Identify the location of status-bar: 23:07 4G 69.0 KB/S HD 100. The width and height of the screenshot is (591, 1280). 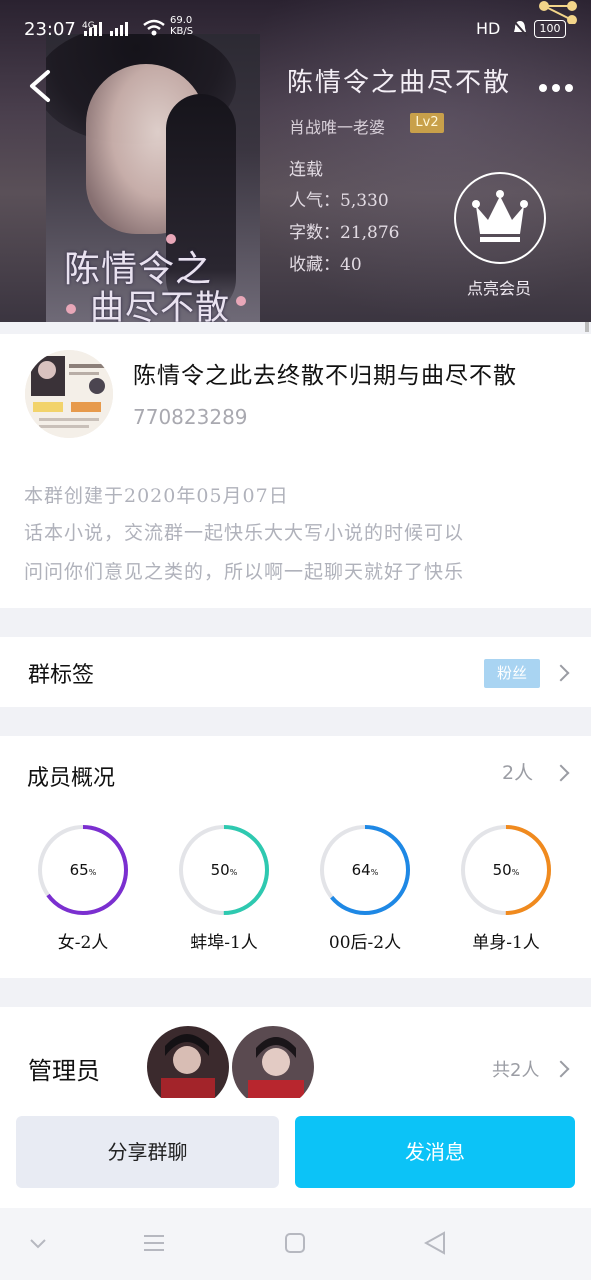
(295, 30).